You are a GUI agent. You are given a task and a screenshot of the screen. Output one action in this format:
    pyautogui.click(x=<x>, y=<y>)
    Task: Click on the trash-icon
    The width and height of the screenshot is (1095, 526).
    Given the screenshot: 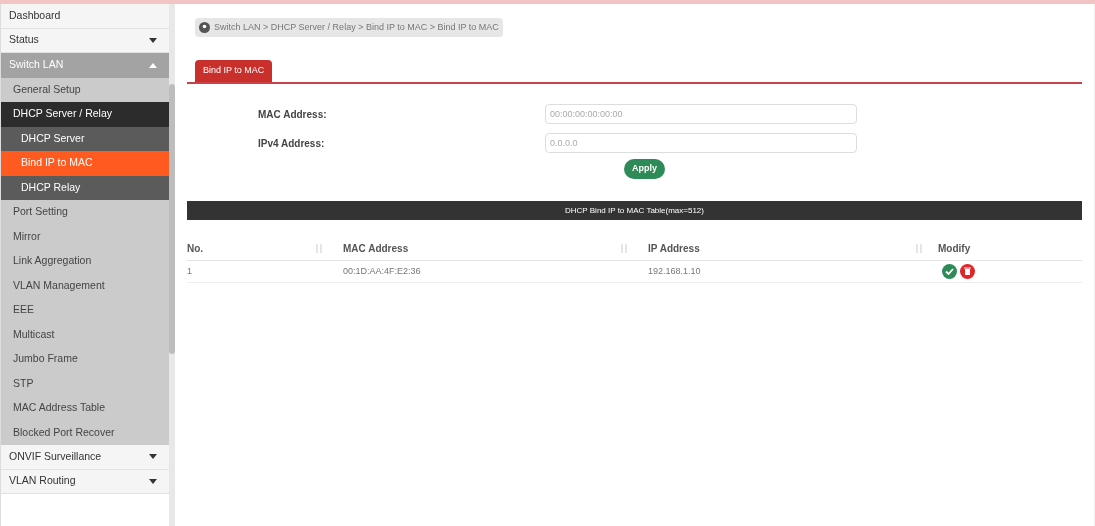 What is the action you would take?
    pyautogui.click(x=967, y=271)
    